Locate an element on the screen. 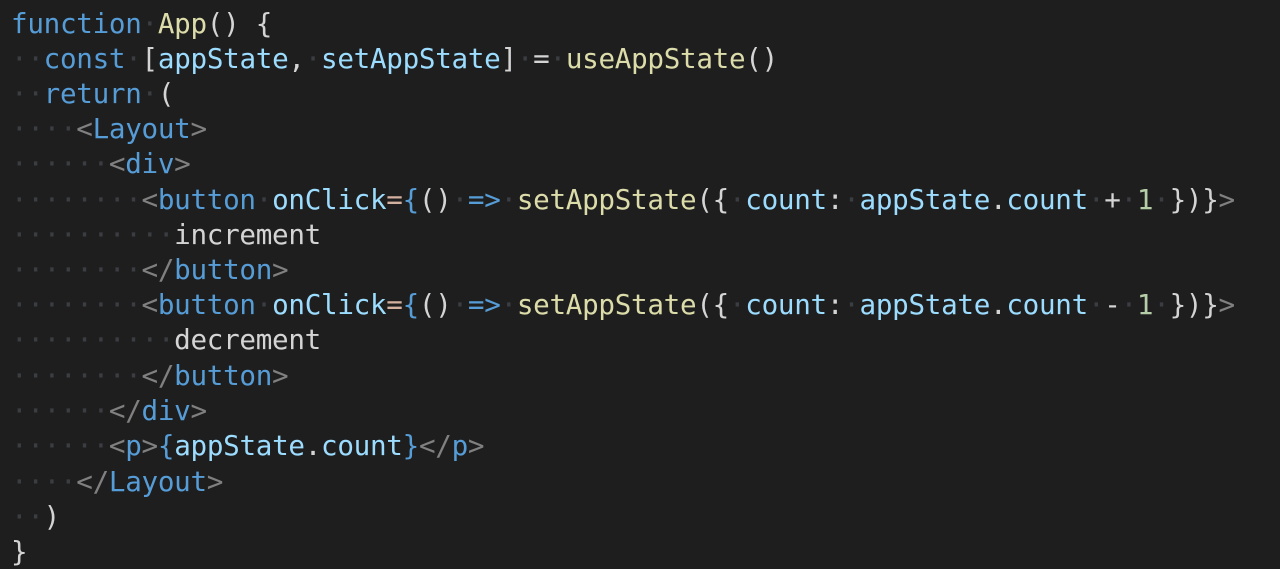 Image resolution: width=1280 pixels, height=569 pixels. punctuation: () { is located at coordinates (239, 23).